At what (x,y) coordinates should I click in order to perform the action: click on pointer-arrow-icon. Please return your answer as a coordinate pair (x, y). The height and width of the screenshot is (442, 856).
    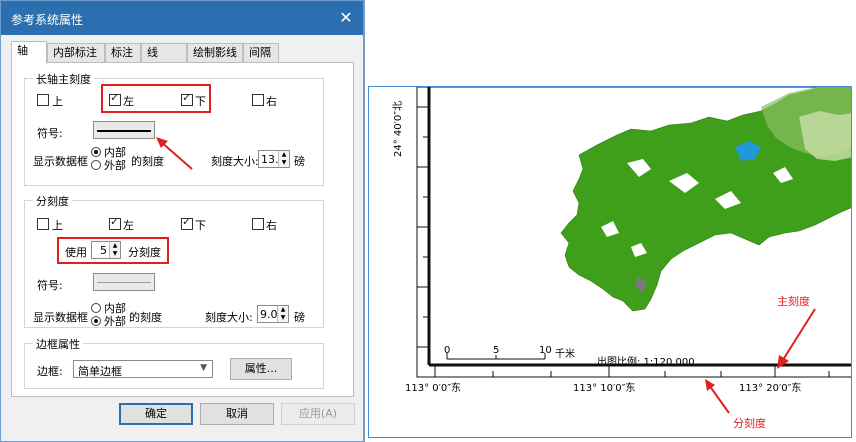
    Looking at the image, I should click on (174, 153).